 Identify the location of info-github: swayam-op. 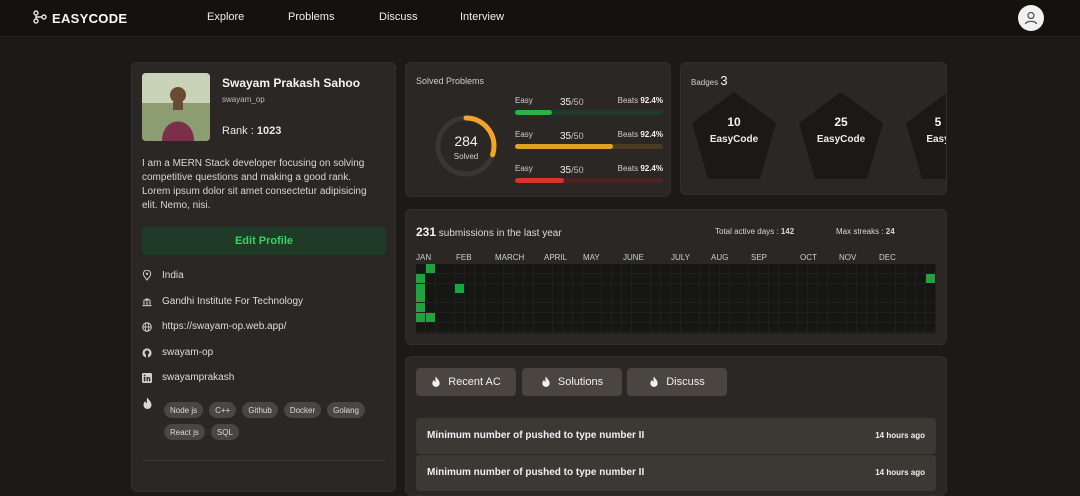
(177, 352).